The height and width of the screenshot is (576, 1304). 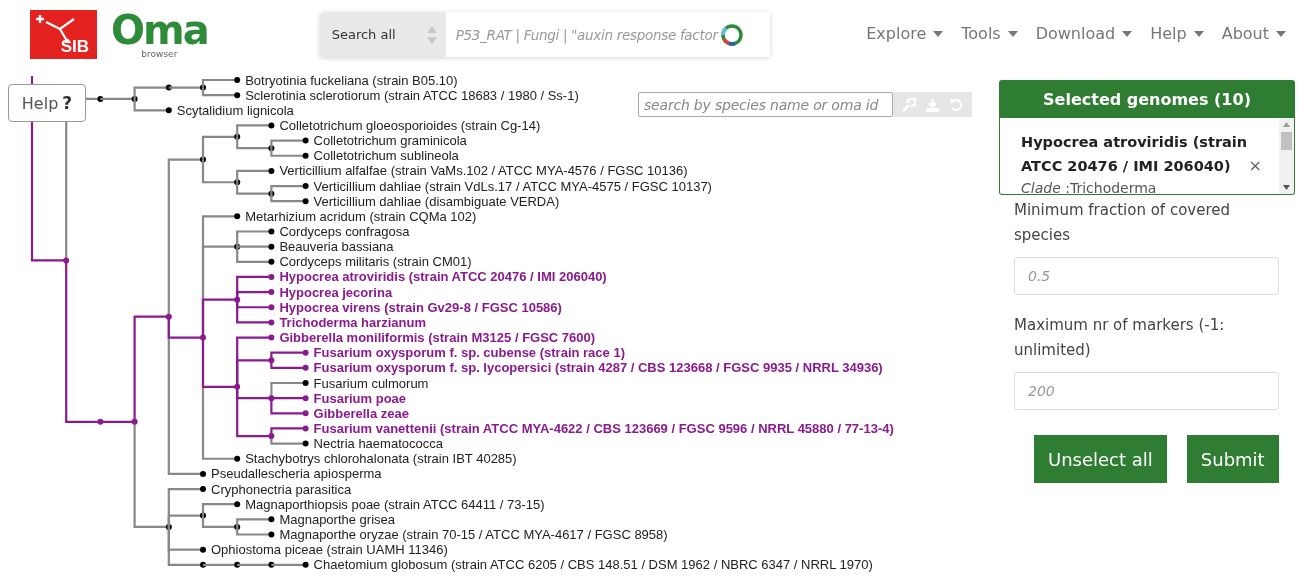 What do you see at coordinates (420, 307) in the screenshot?
I see `species-name: Hypocrea virens (strain Gv29-8 / FGSC 10586)` at bounding box center [420, 307].